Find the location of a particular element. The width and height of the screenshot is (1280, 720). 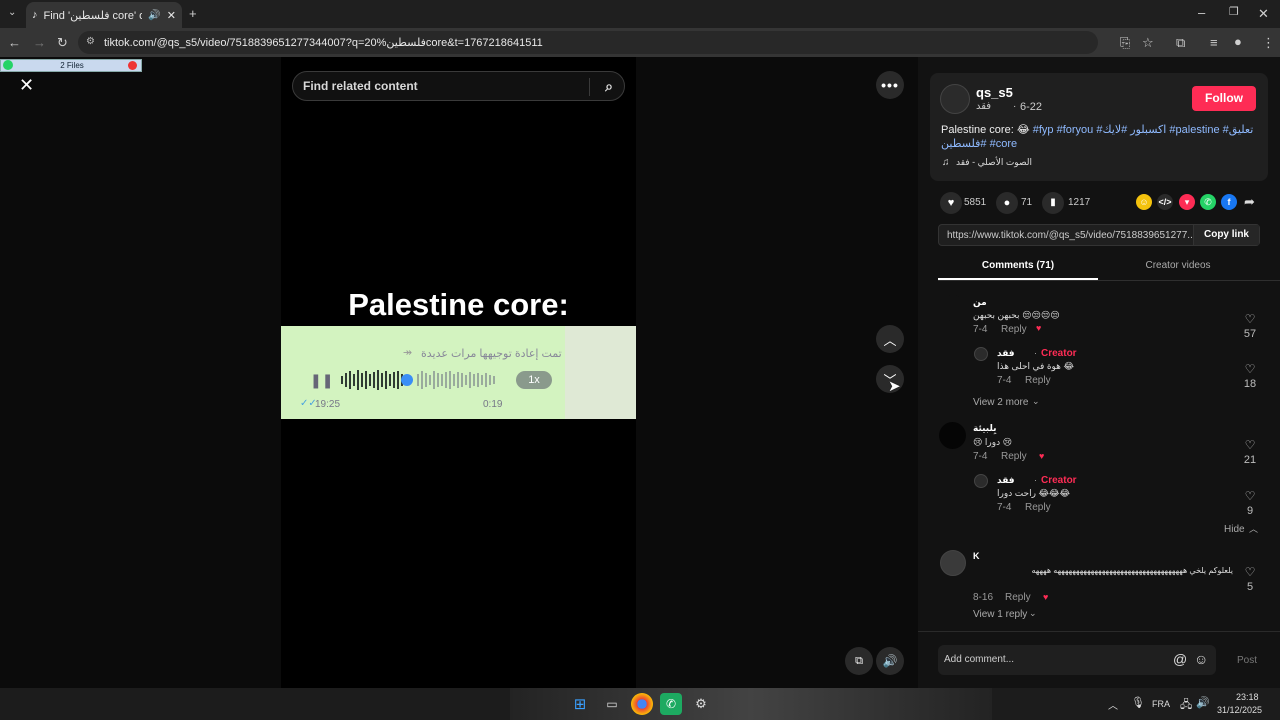

follow-button: Follow is located at coordinates (1224, 98).